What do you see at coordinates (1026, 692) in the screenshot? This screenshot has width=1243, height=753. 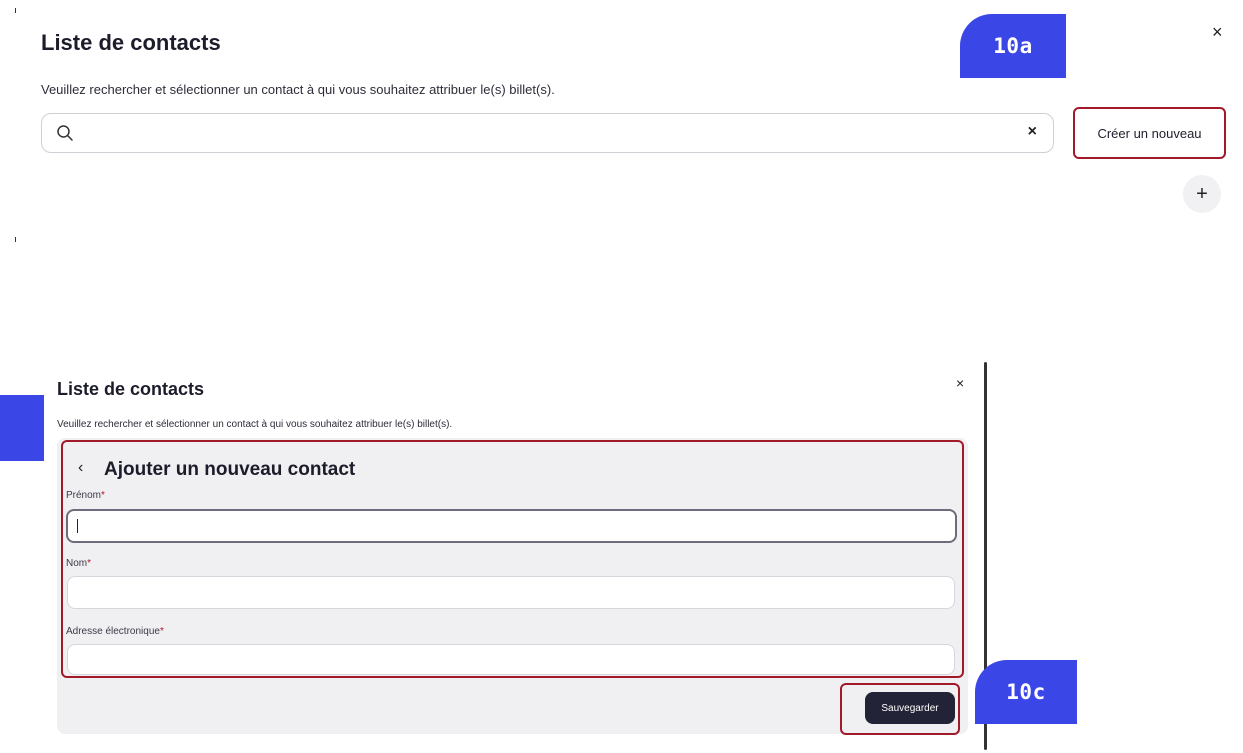 I see `step-badge-10c: 10c` at bounding box center [1026, 692].